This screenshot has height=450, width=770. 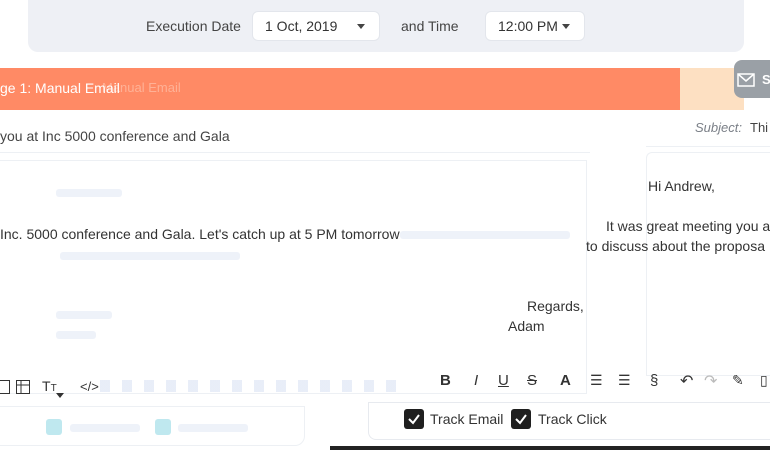 I want to click on email-regards: Regards,, so click(x=555, y=306).